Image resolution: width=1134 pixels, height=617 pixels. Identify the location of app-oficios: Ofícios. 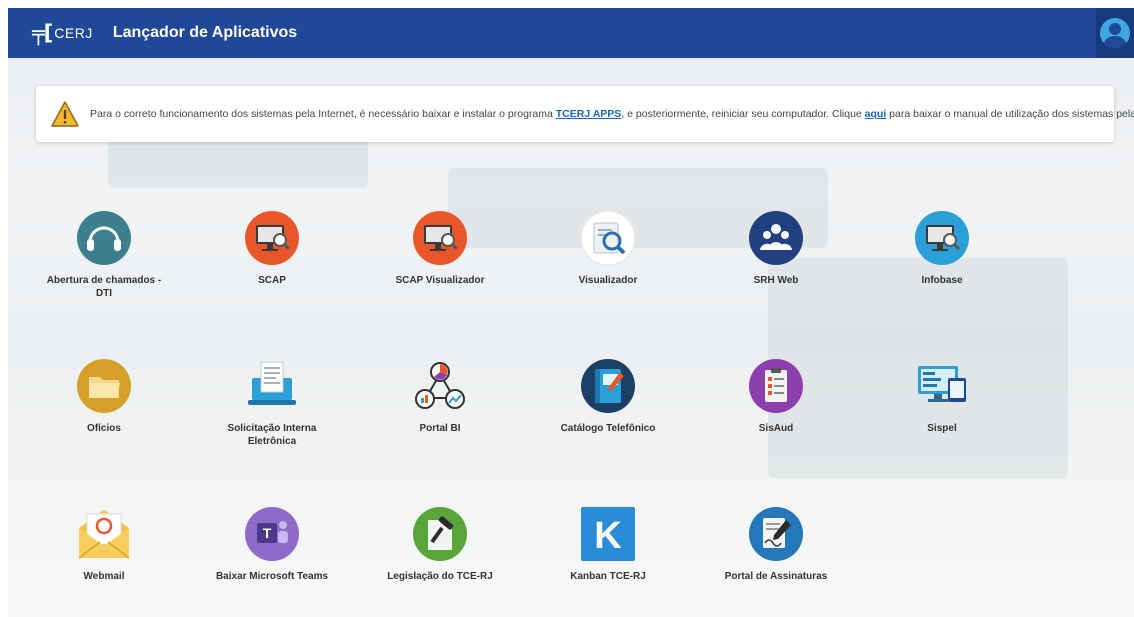
(104, 396).